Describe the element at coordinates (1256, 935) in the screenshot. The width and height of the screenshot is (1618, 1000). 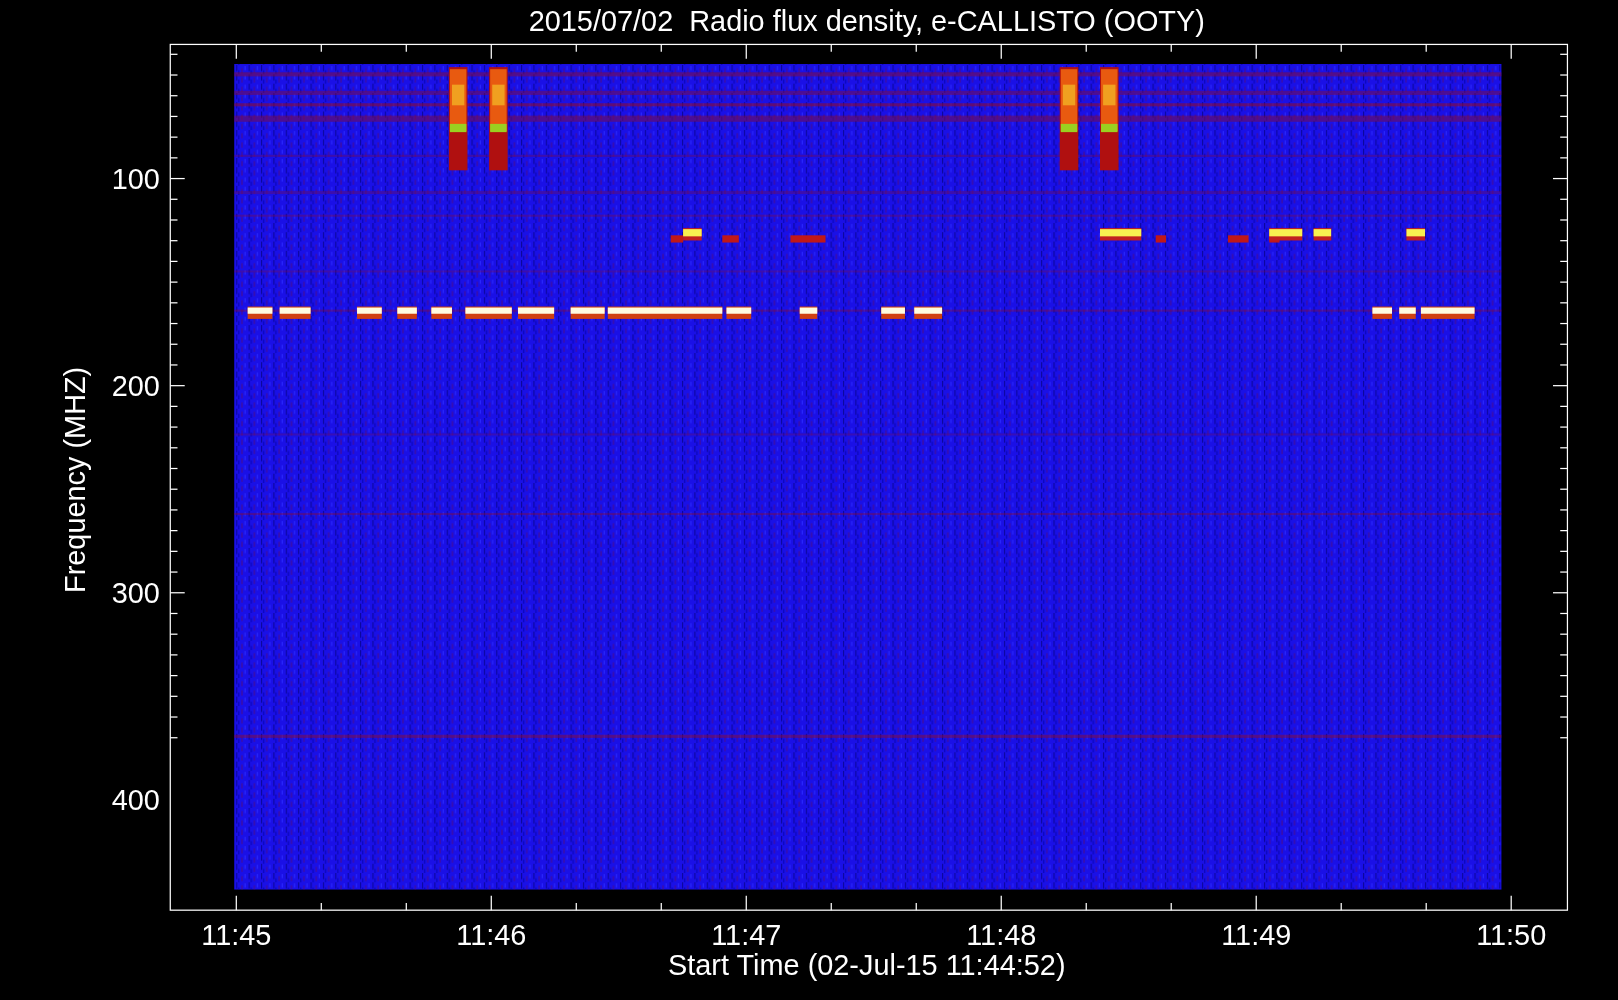
I see `tick-label: 11:49` at that location.